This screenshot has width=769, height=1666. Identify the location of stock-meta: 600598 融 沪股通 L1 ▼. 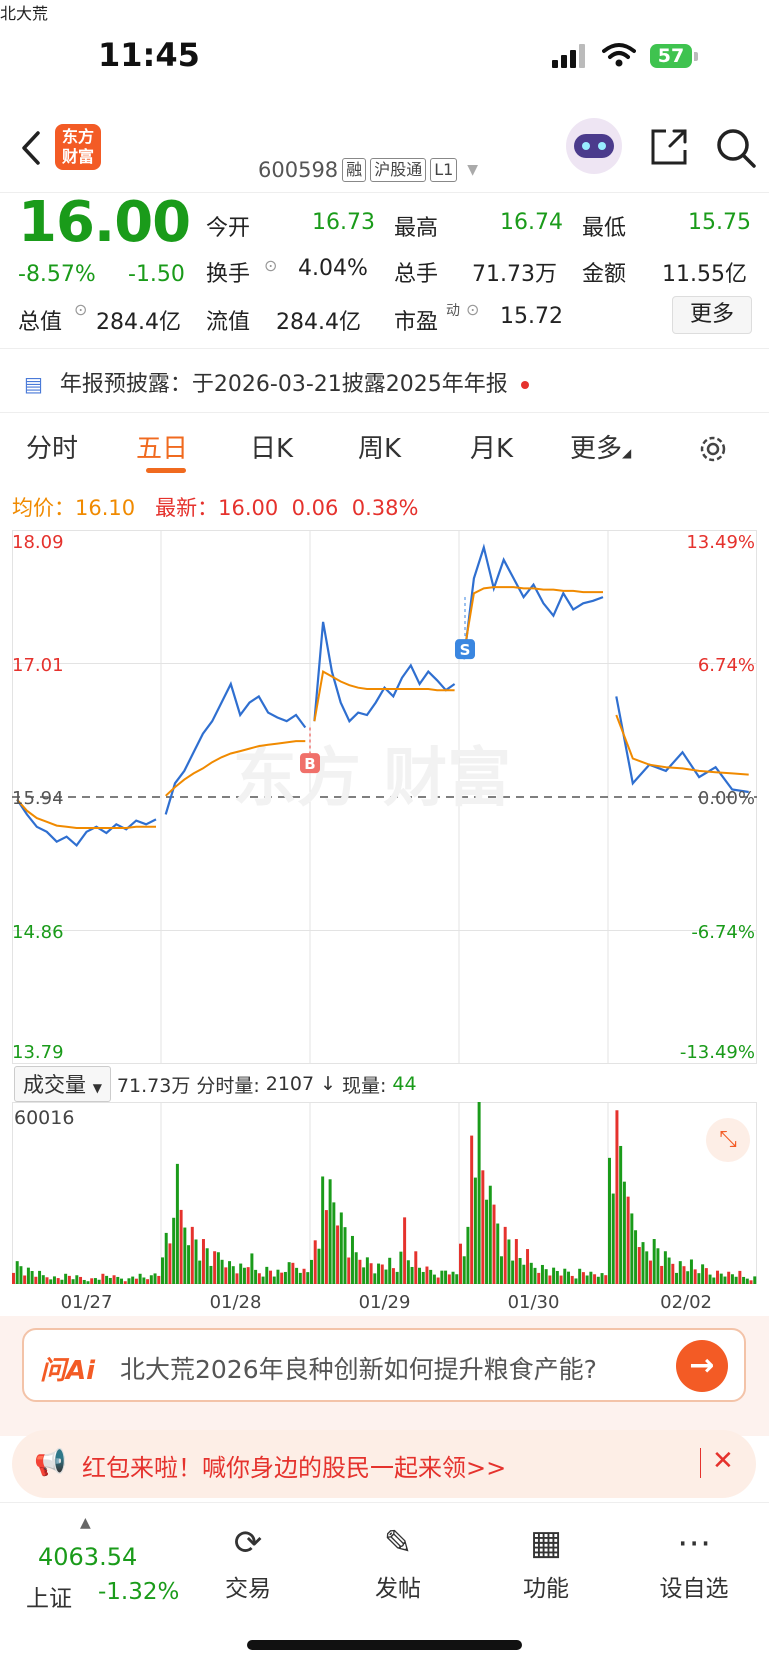
(368, 170).